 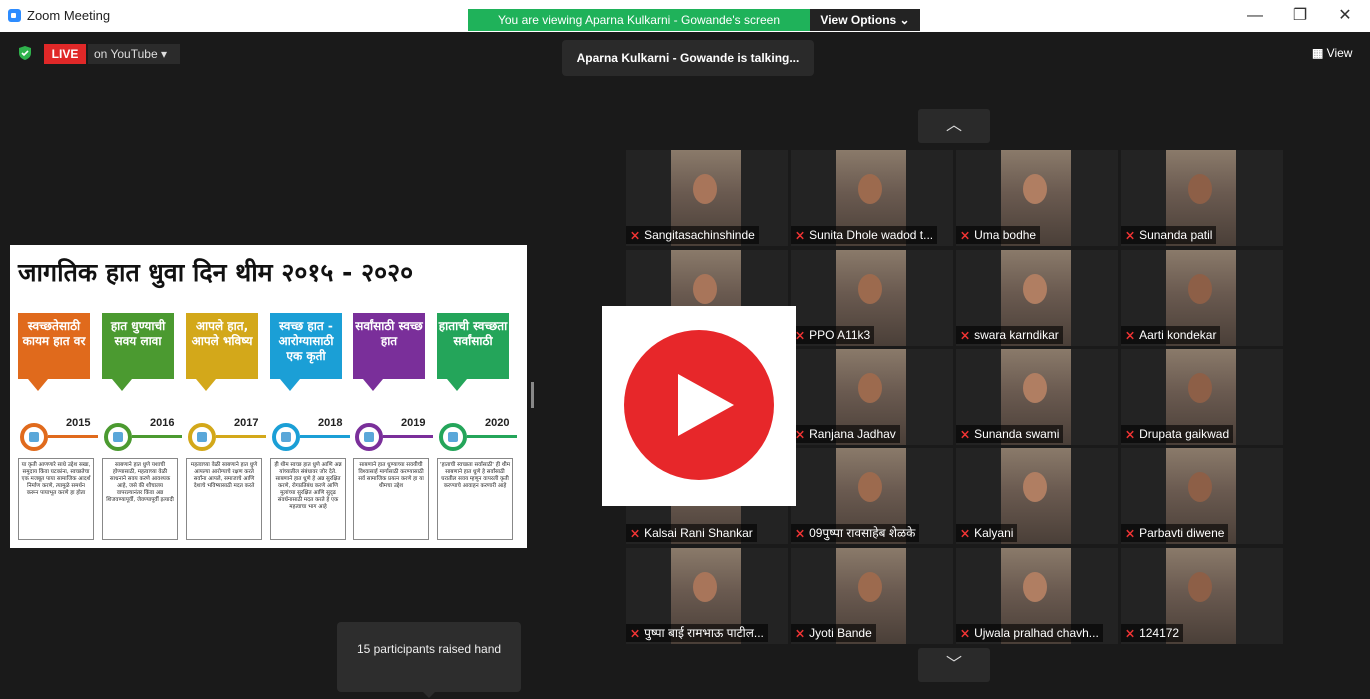 What do you see at coordinates (872, 397) in the screenshot?
I see `participant-tile: ⨯ Ranjana Jadhav` at bounding box center [872, 397].